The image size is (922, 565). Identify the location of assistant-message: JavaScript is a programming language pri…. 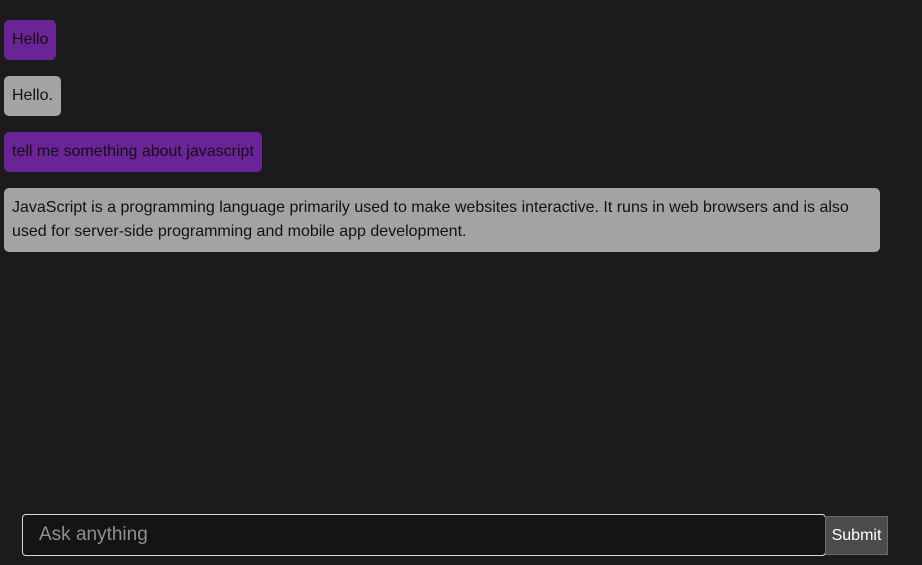
(442, 220).